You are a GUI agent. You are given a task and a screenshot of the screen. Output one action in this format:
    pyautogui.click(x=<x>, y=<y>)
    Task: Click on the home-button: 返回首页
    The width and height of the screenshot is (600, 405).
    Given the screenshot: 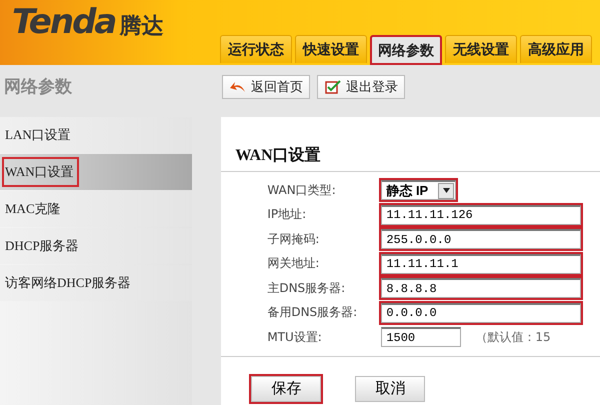 What is the action you would take?
    pyautogui.click(x=266, y=86)
    